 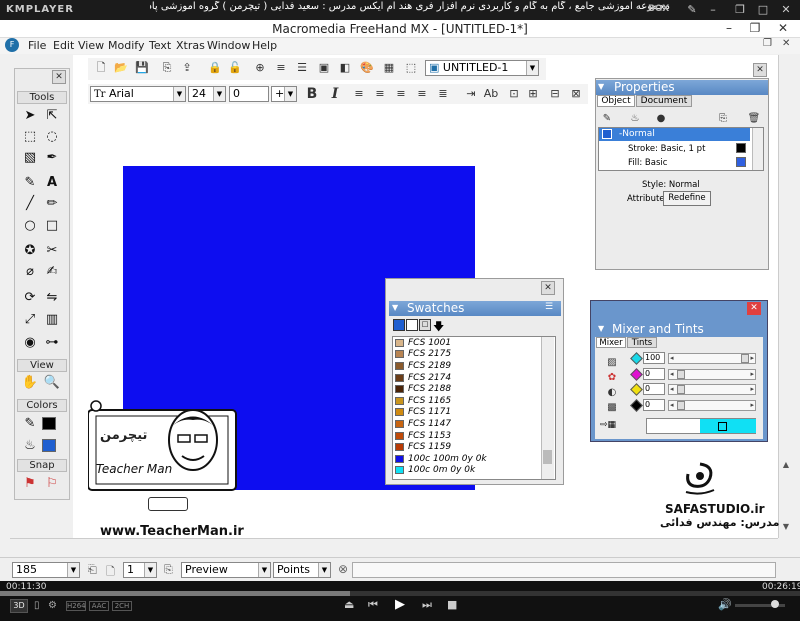 I want to click on export-icon: ⇪, so click(x=187, y=68).